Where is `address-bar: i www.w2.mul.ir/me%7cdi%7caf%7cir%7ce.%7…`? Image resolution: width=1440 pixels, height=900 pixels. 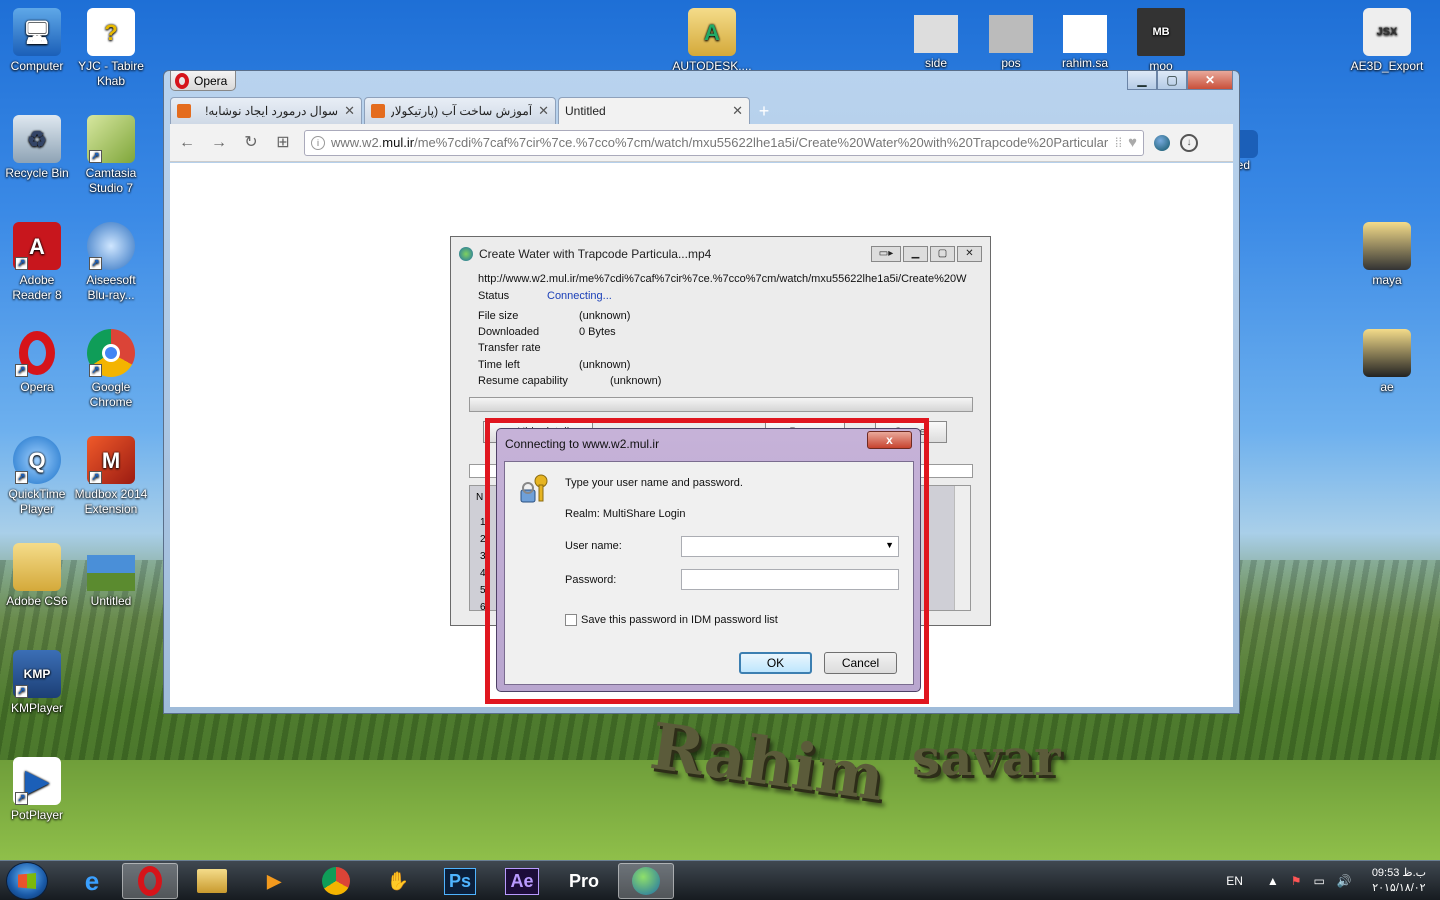 address-bar: i www.w2.mul.ir/me%7cdi%7caf%7cir%7ce.%7… is located at coordinates (724, 142).